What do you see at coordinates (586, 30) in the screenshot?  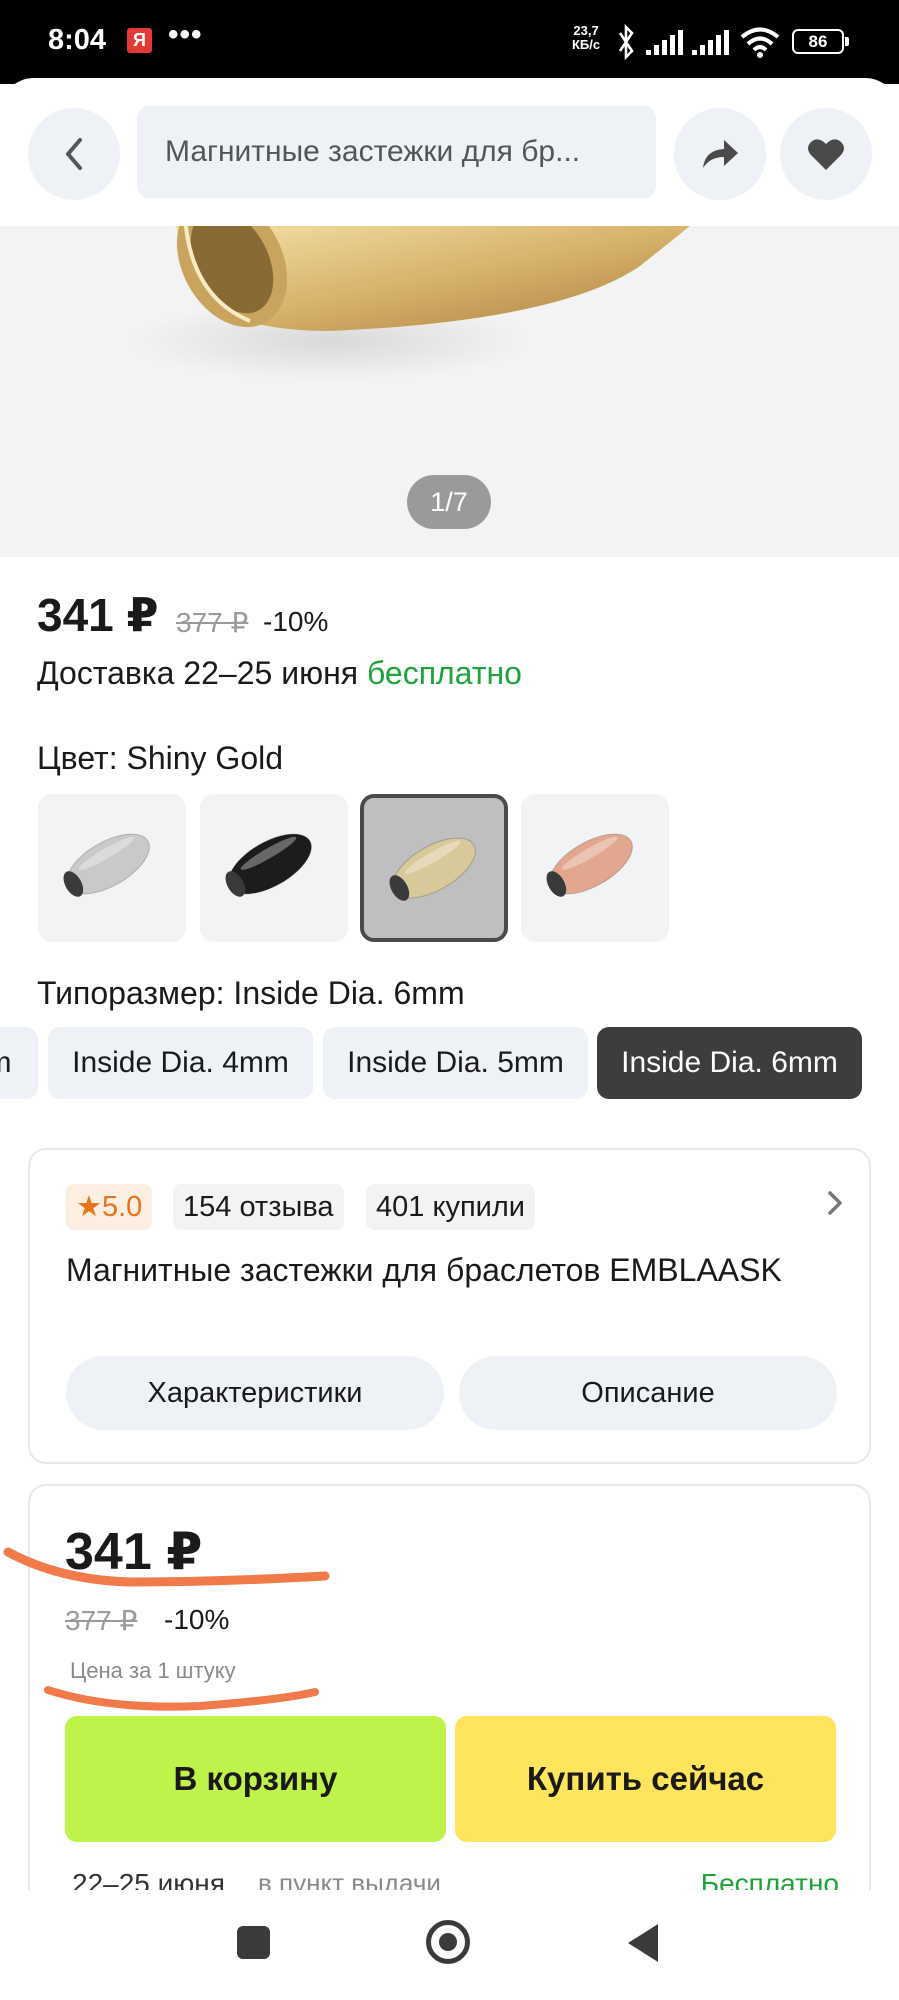 I see `network-speed-value: 23,7` at bounding box center [586, 30].